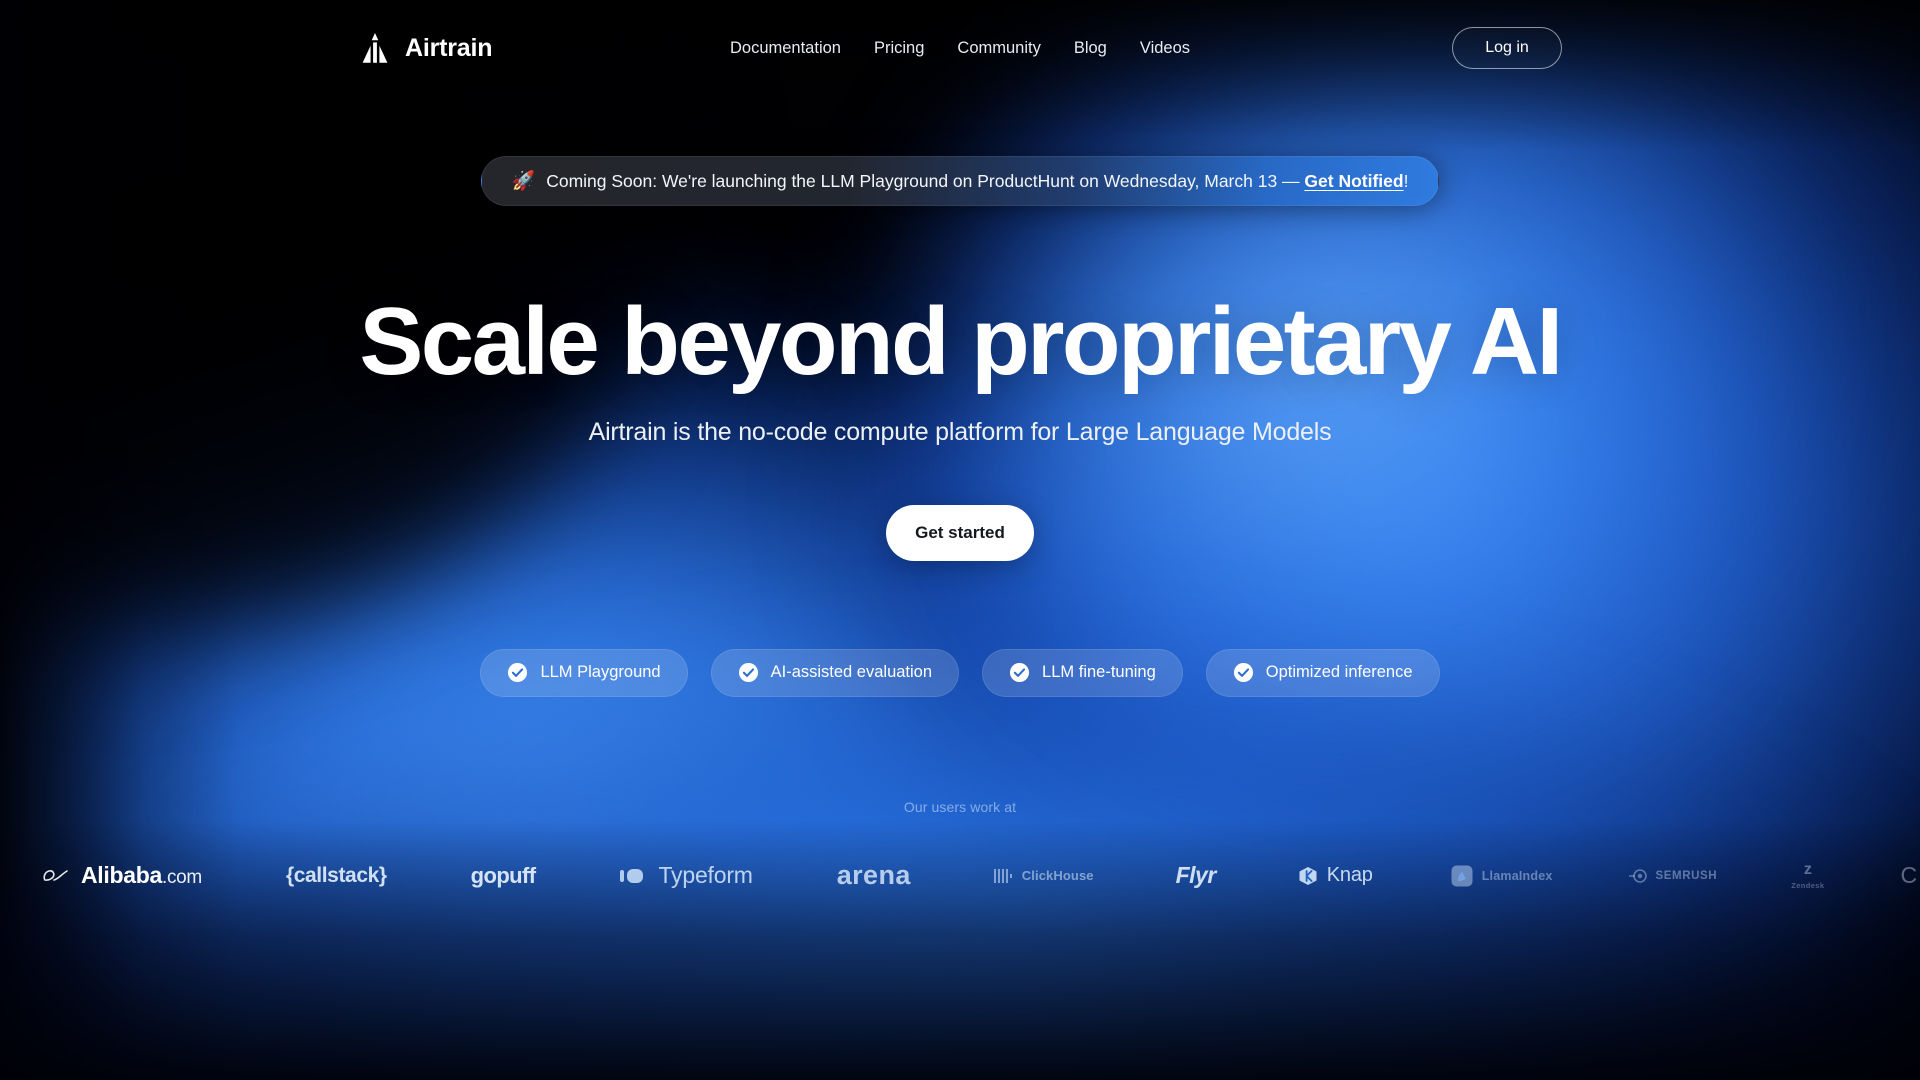 The width and height of the screenshot is (1920, 1080). Describe the element at coordinates (1910, 875) in the screenshot. I see `logo-cenia: CENIA` at that location.